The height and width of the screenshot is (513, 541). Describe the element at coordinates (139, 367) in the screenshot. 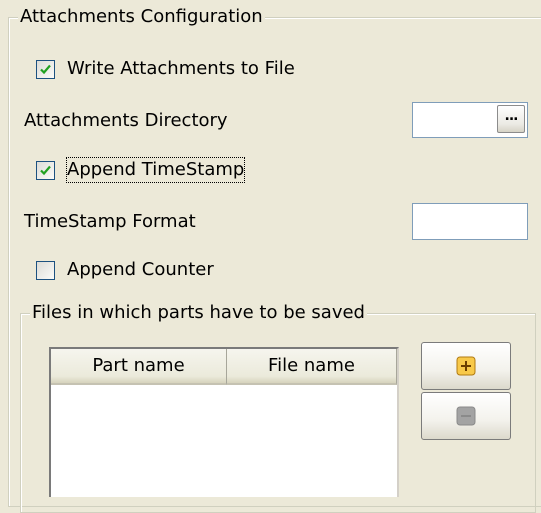

I see `column-header-part-name: Part name` at that location.